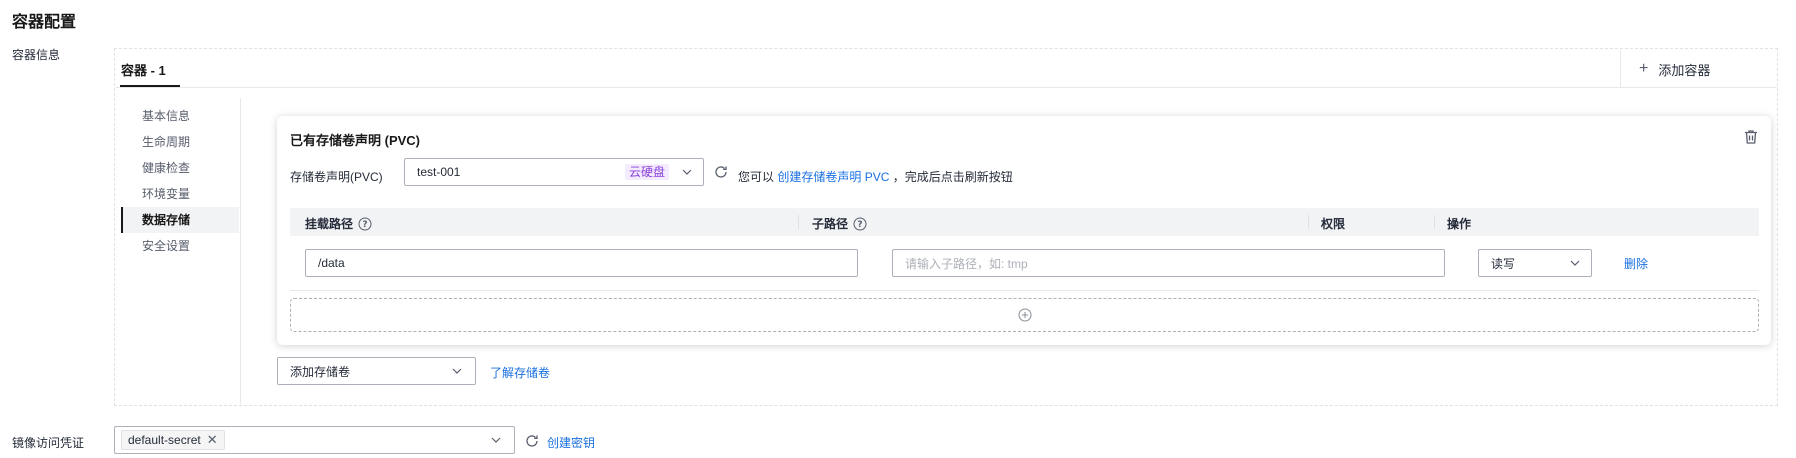  What do you see at coordinates (830, 224) in the screenshot?
I see `th-sub-path-label: 子路径` at bounding box center [830, 224].